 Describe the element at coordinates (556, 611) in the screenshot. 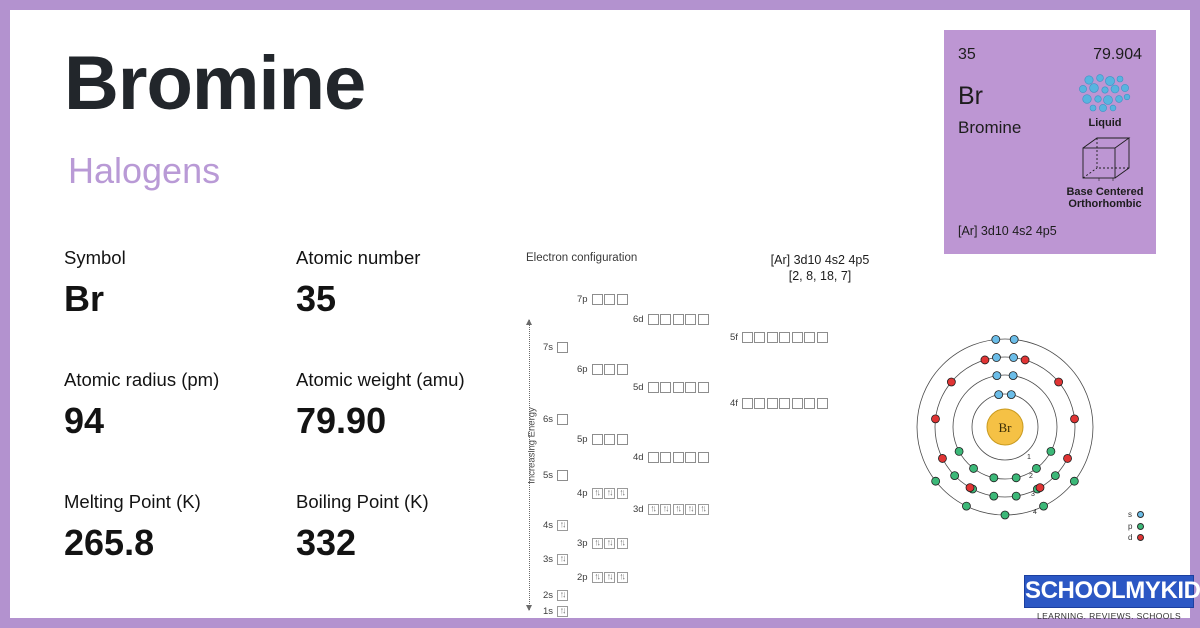

I see `orbital-row-1s: 1s ↑↓` at that location.